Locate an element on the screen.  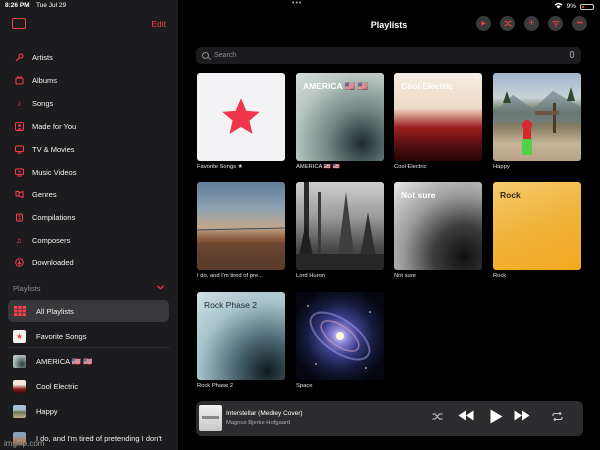
sort-icon is located at coordinates (555, 23).